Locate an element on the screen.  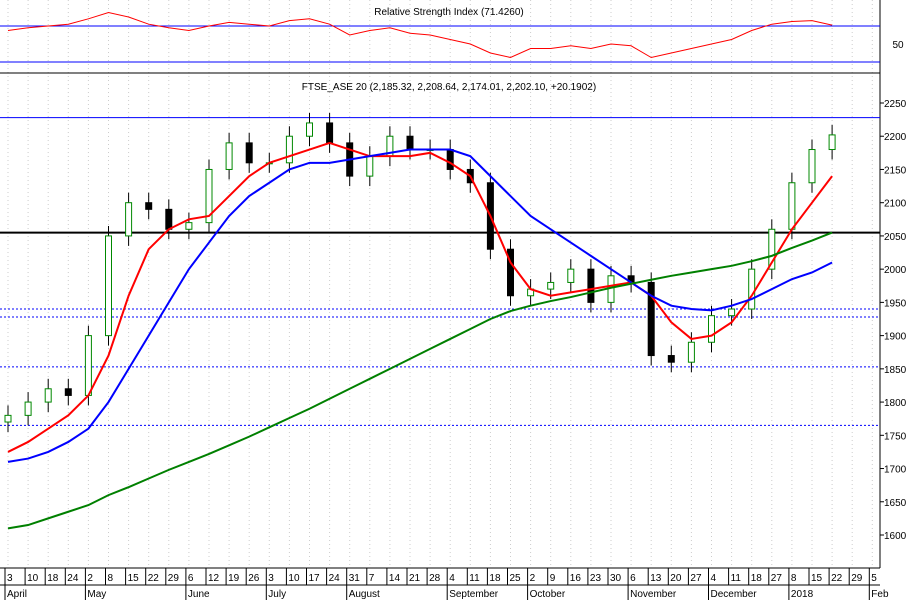
y-tick-label: 2150 is located at coordinates (895, 170).